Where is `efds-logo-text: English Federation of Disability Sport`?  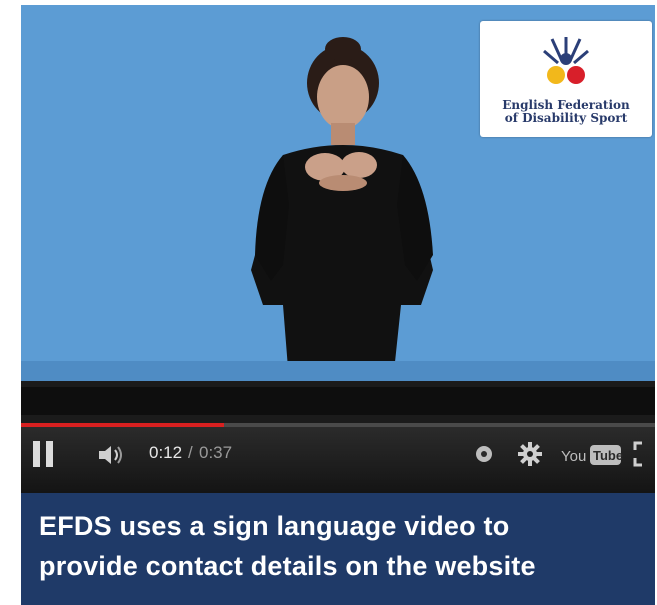
efds-logo-text: English Federation of Disability Sport is located at coordinates (566, 112).